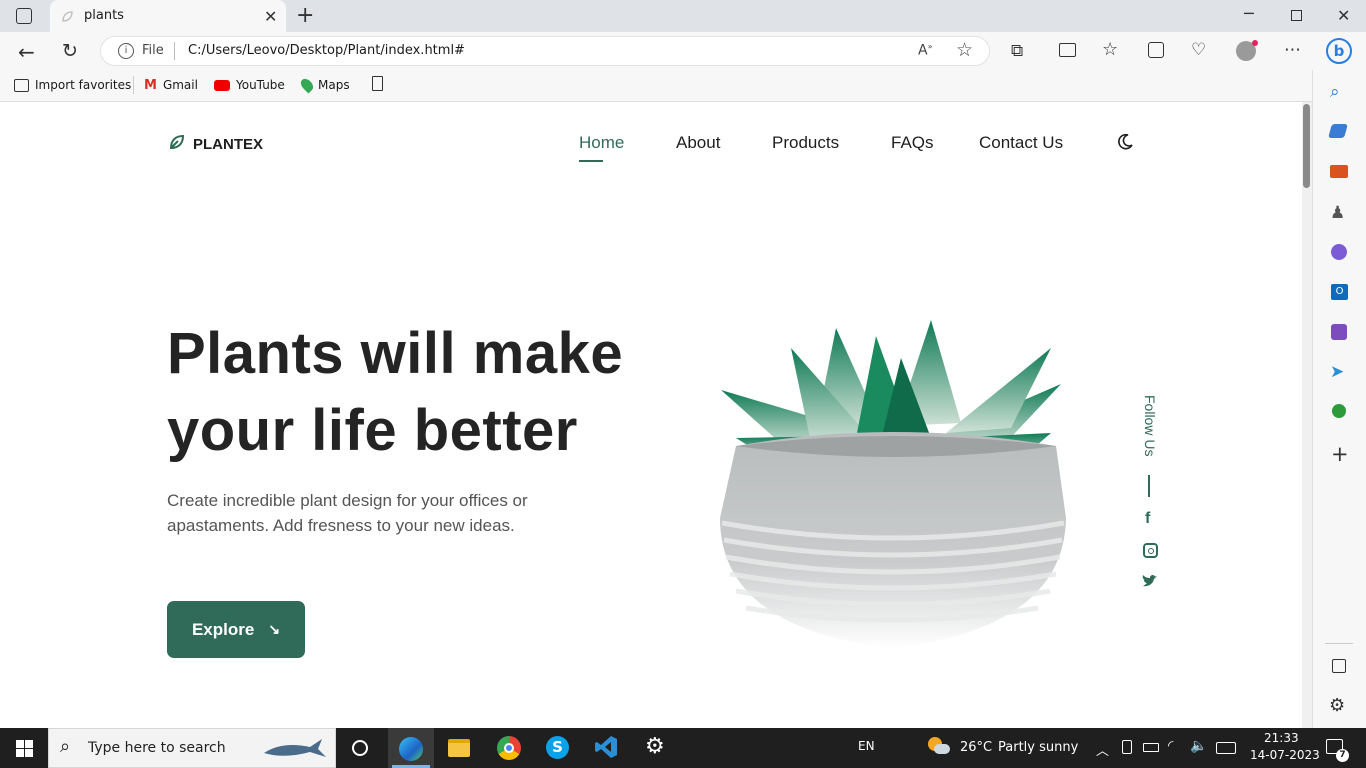  Describe the element at coordinates (1110, 49) in the screenshot. I see `favorites-icon: ☆` at that location.